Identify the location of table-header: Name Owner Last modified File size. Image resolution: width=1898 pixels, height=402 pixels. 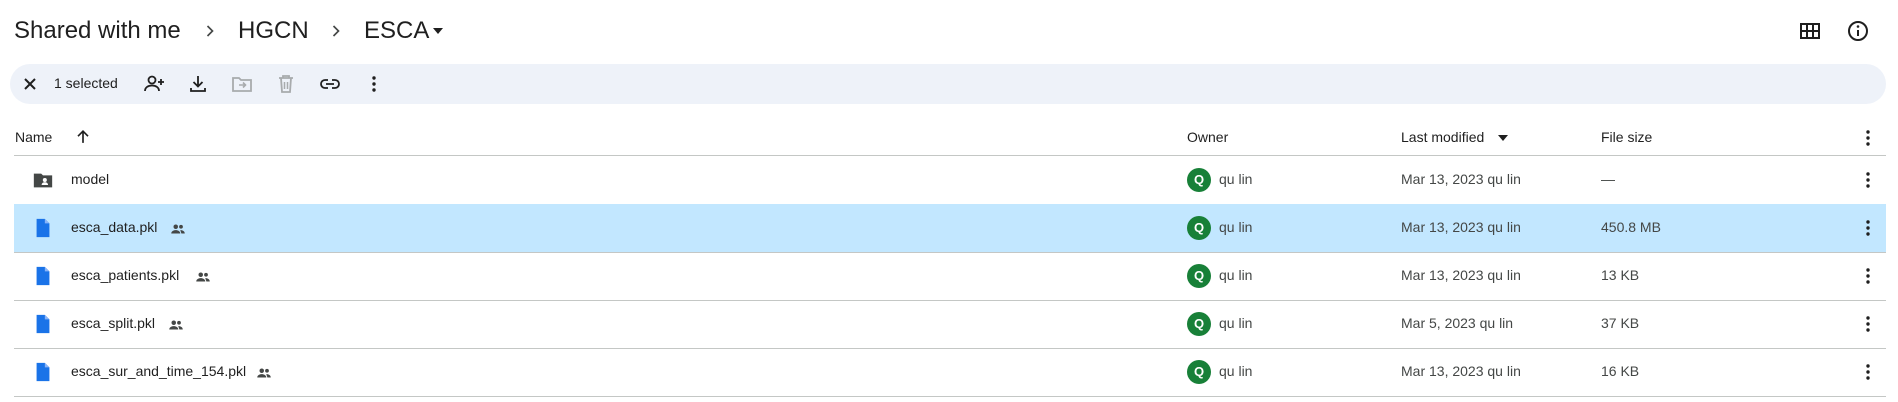
(949, 138).